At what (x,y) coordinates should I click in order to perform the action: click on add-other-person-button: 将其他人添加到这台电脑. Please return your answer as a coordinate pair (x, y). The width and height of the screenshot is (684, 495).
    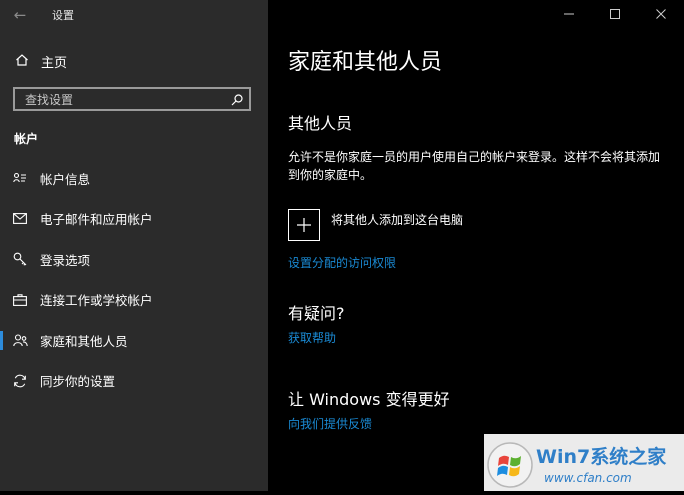
    Looking at the image, I should click on (375, 225).